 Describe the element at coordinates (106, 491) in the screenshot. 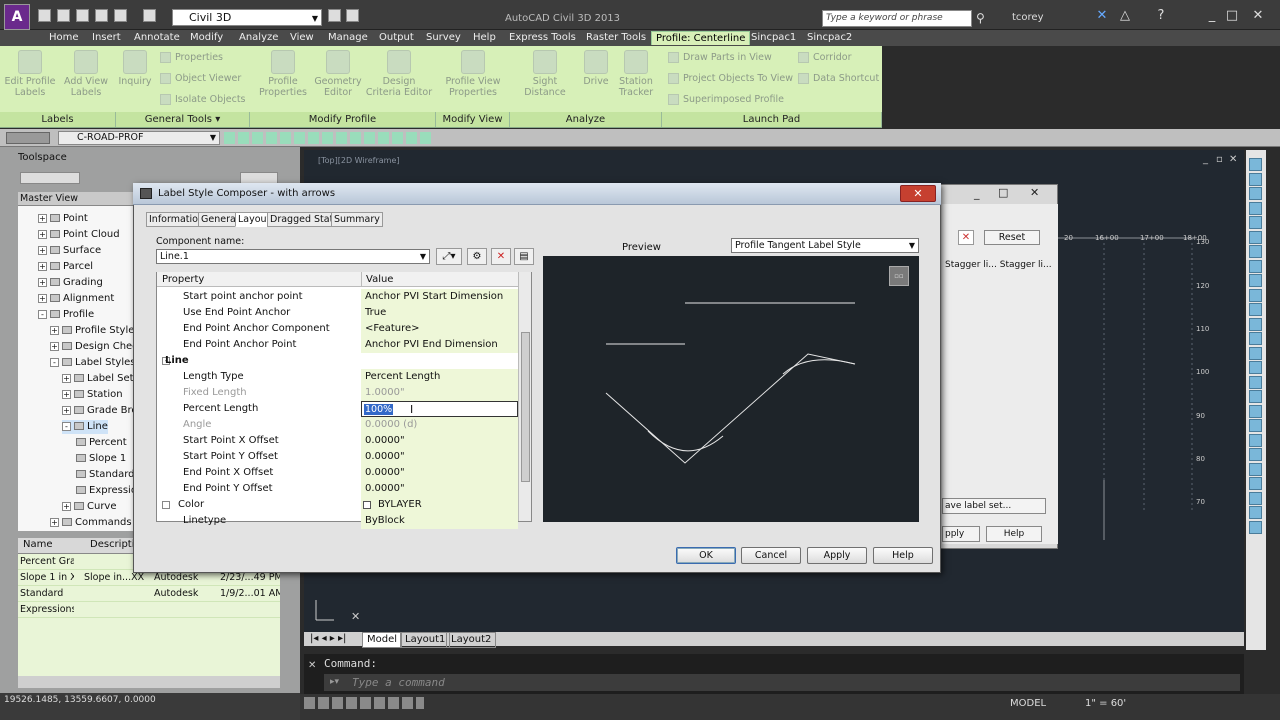

I see `tree-item-expressions: Expressions` at that location.